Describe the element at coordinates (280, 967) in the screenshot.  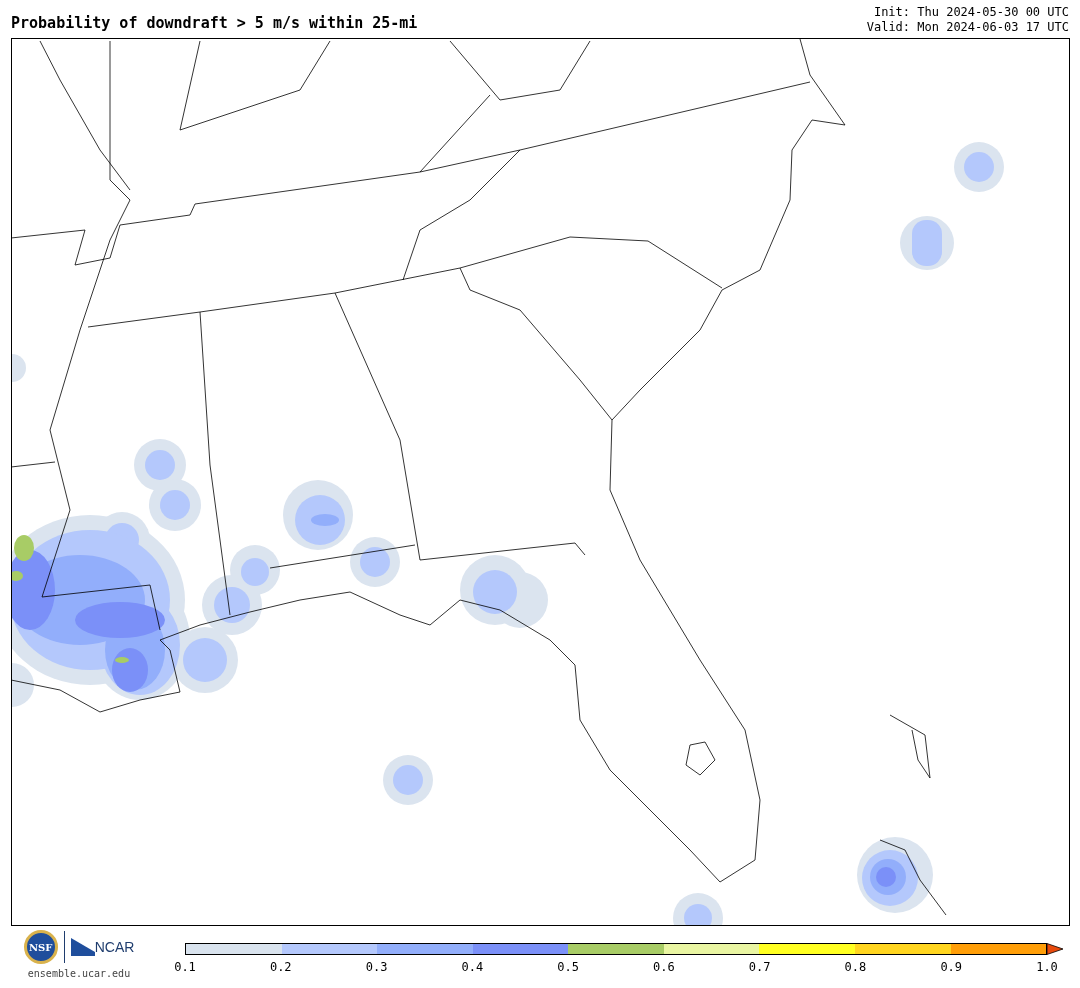
I see `colorbar-tick-label: 0.2` at that location.